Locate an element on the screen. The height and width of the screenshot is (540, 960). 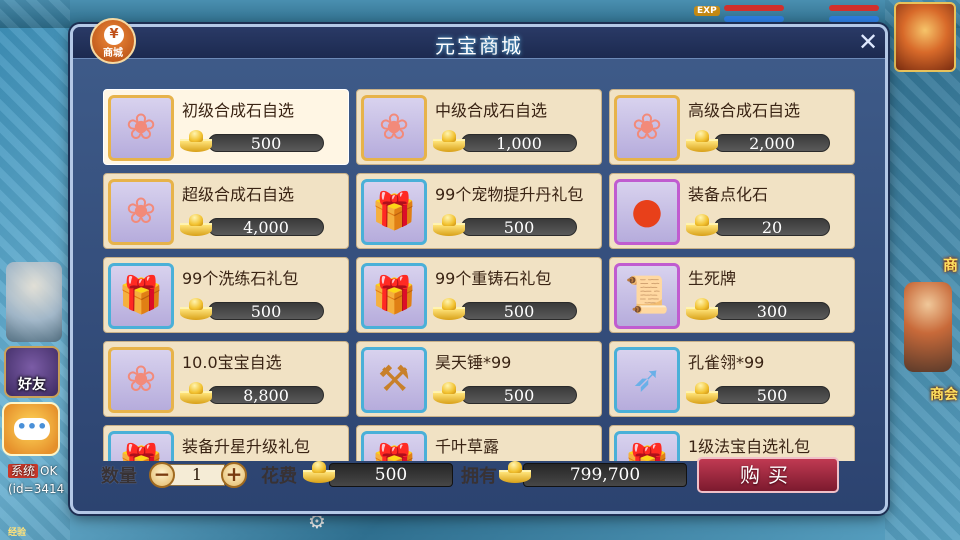
item-name: 中级合成石自选 is located at coordinates (491, 110).